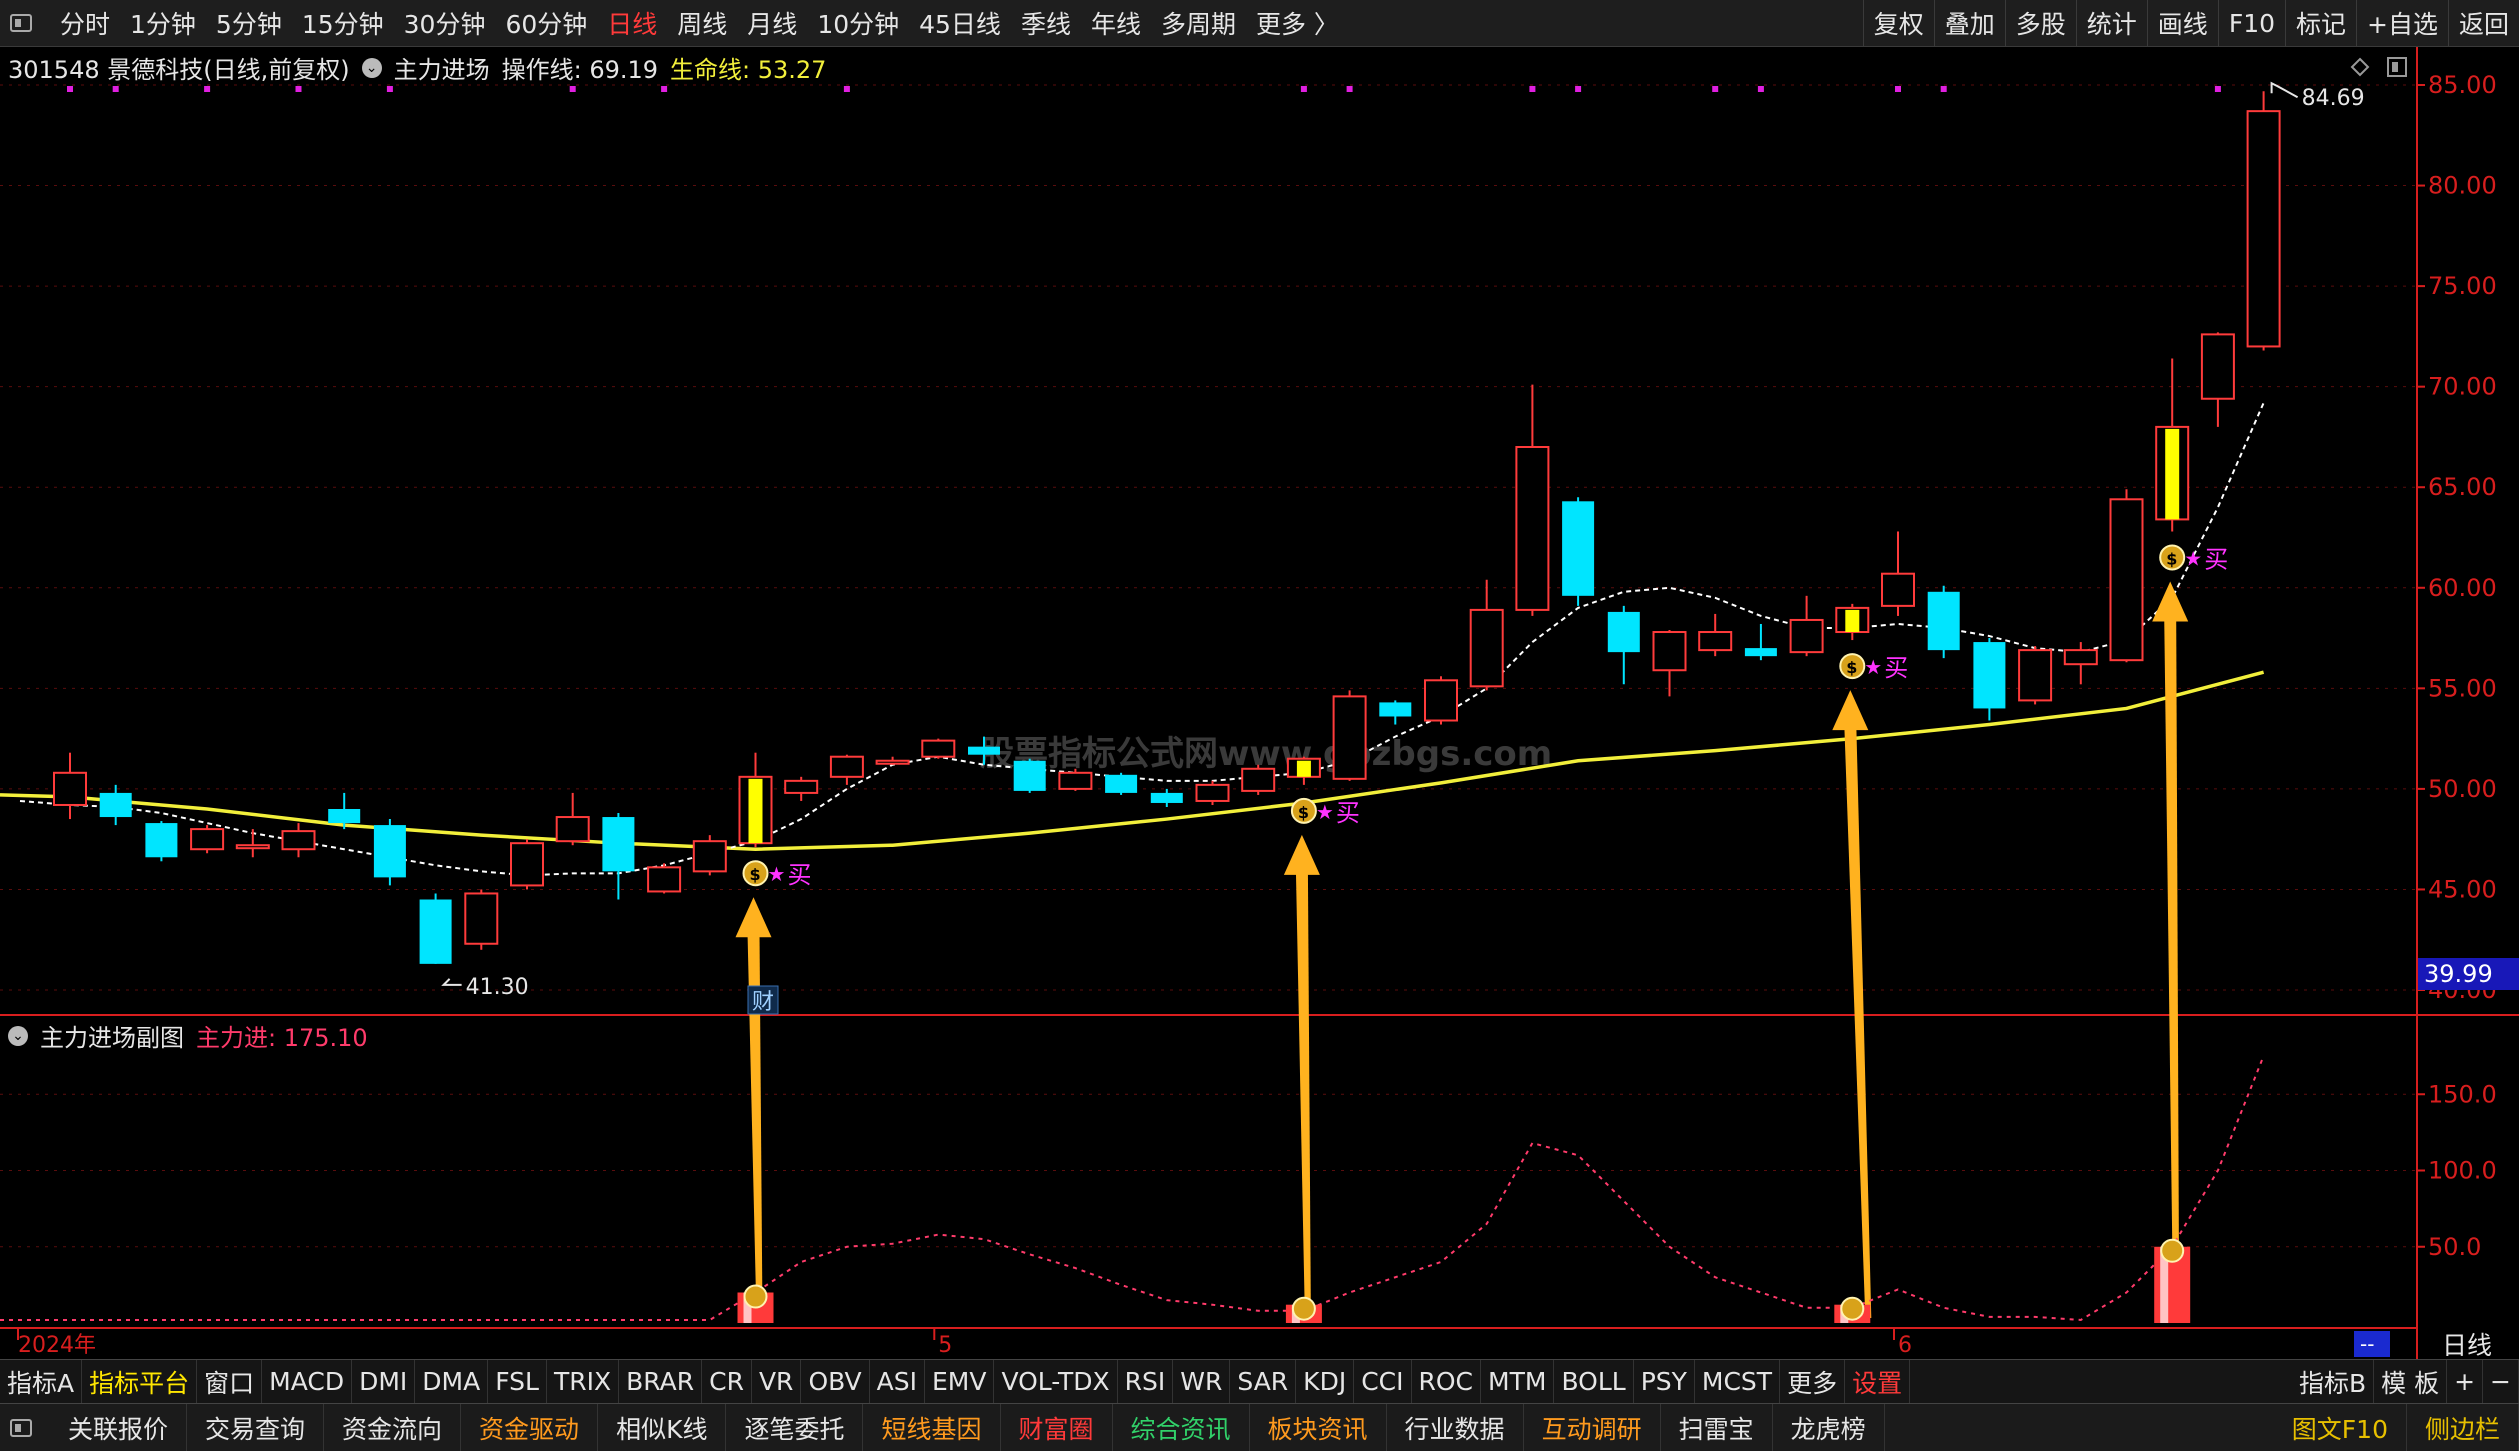  What do you see at coordinates (140, 1381) in the screenshot?
I see `indicator-tab: 指标平台` at bounding box center [140, 1381].